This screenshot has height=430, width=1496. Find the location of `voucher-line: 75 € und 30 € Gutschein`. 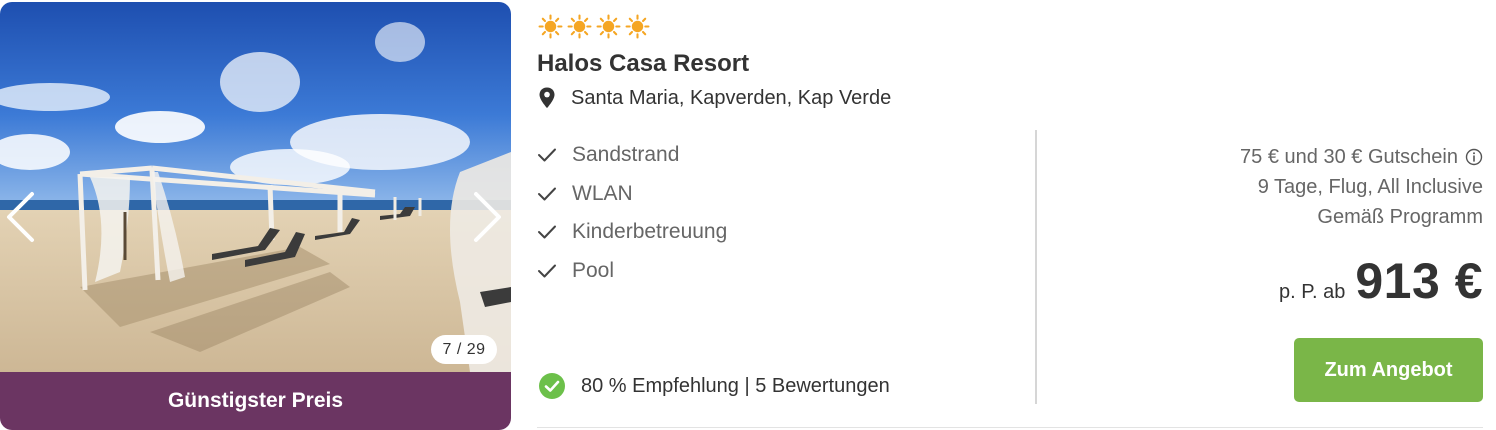

voucher-line: 75 € und 30 € Gutschein is located at coordinates (1361, 157).